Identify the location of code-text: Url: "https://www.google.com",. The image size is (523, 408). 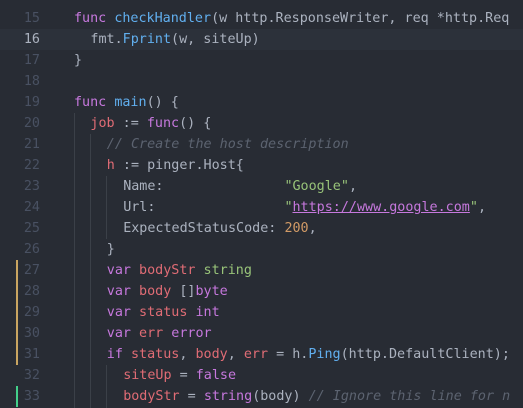
(304, 207).